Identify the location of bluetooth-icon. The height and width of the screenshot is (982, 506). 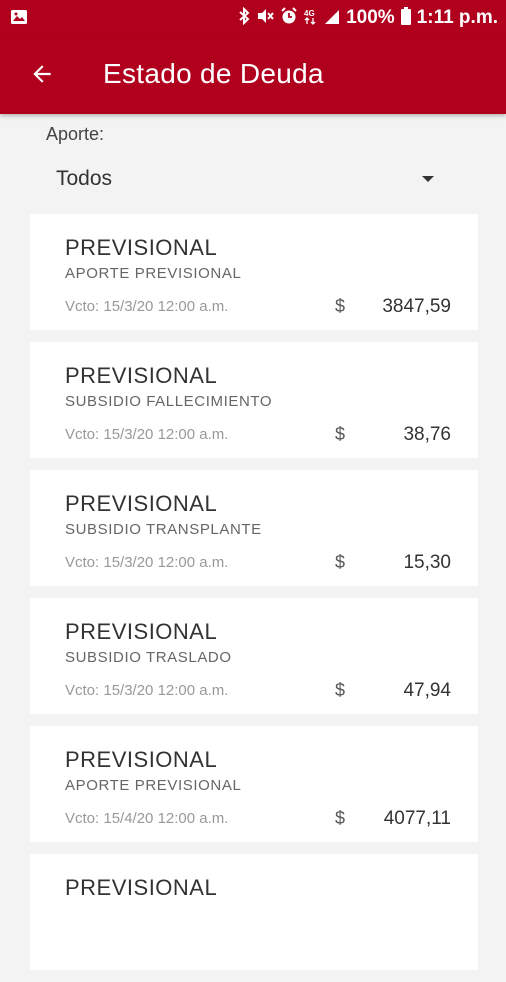
(244, 17).